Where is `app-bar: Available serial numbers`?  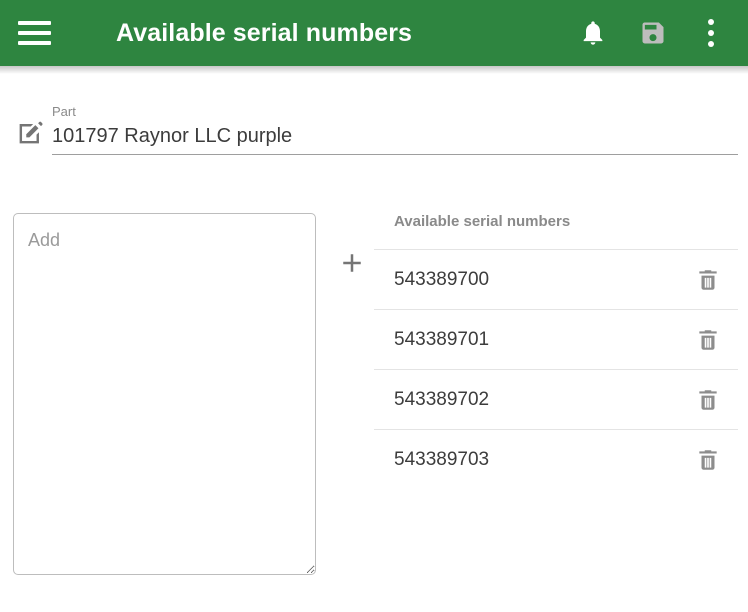
app-bar: Available serial numbers is located at coordinates (374, 37).